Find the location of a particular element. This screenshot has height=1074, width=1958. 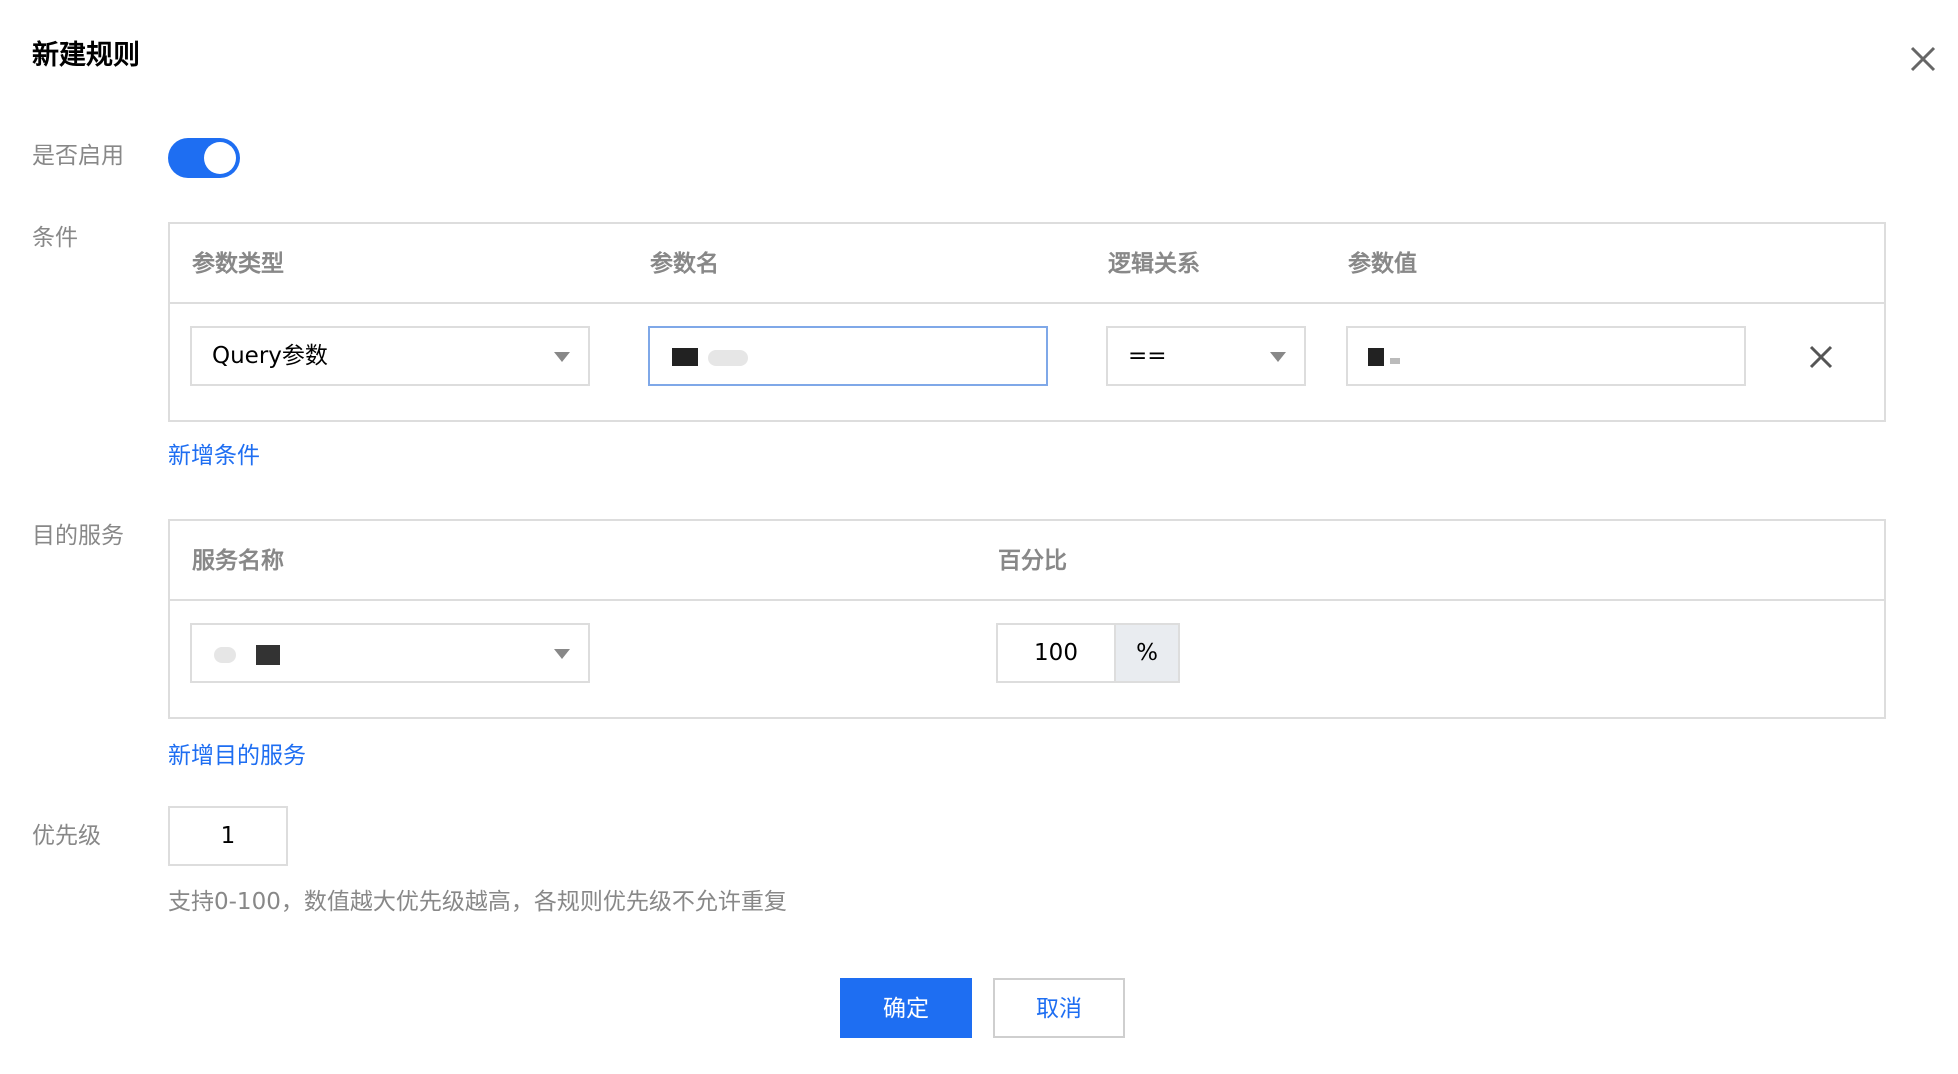

percent-unit: % is located at coordinates (1147, 653).